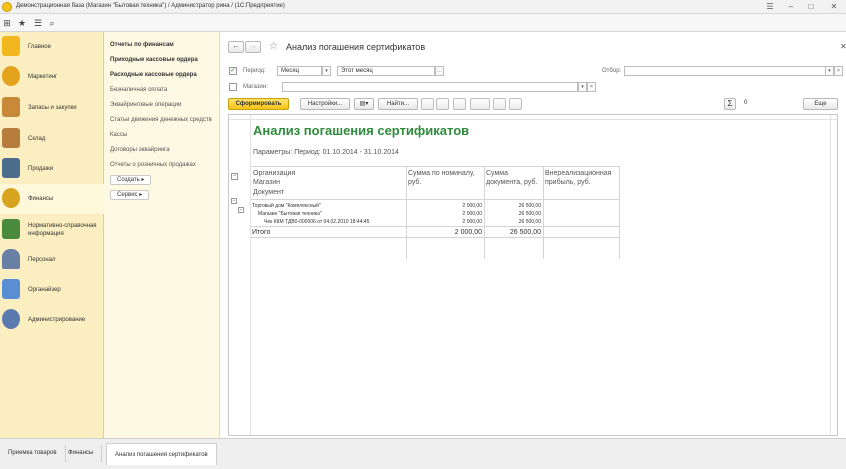 This screenshot has height=469, width=846. What do you see at coordinates (480, 104) in the screenshot?
I see `mail-icon` at bounding box center [480, 104].